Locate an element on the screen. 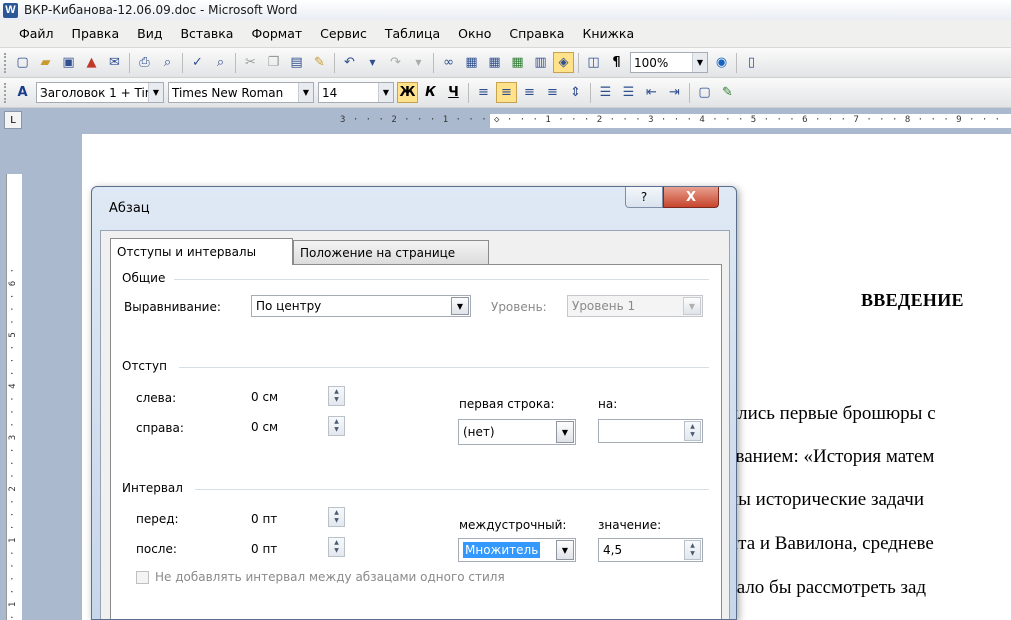  by-input: ▲ ▼ is located at coordinates (650, 431).